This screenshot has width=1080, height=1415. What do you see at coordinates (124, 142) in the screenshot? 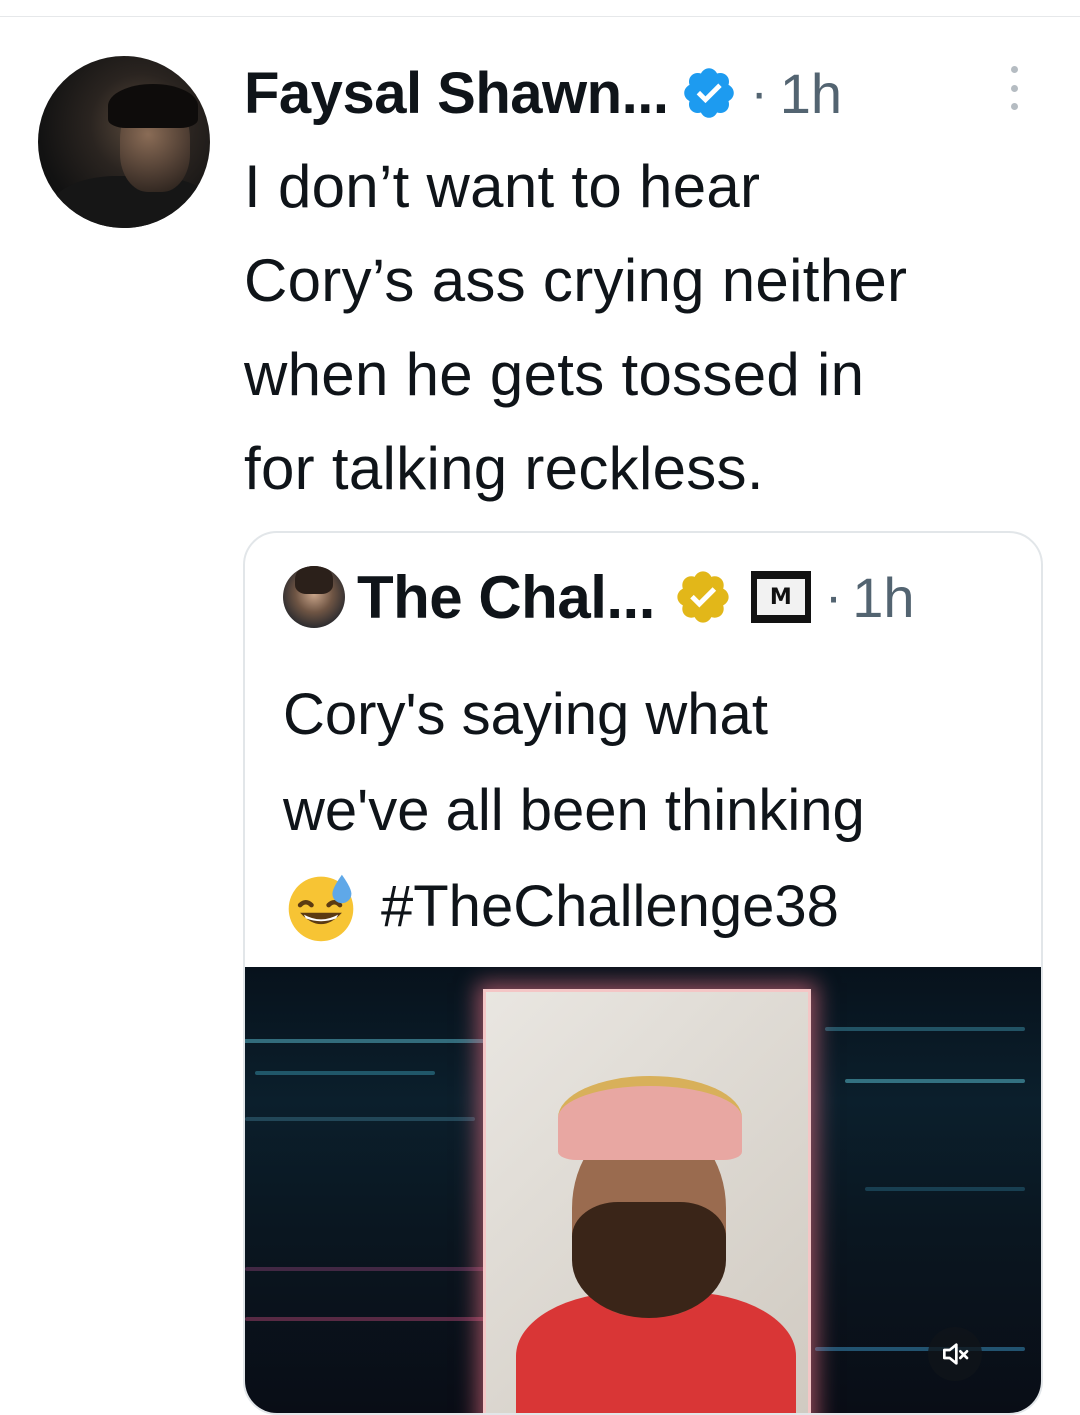
I see `author-avatar` at bounding box center [124, 142].